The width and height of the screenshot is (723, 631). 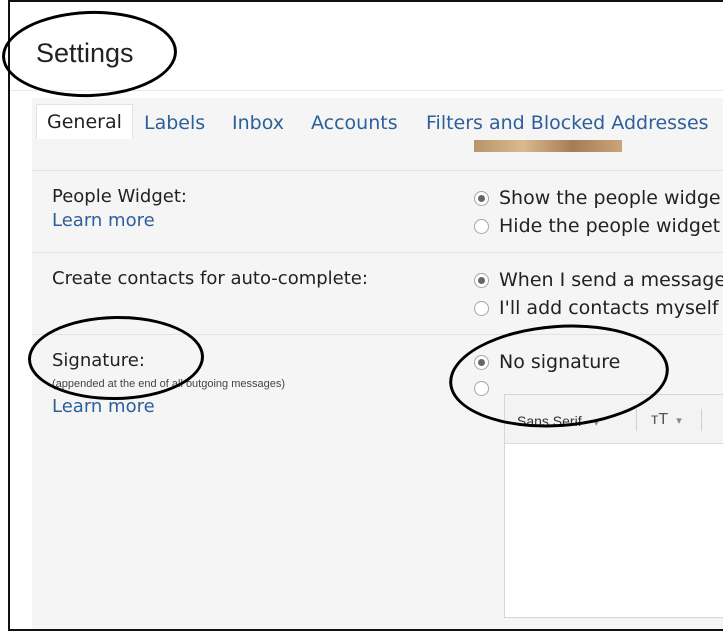 I want to click on tab-accounts: Accounts, so click(x=354, y=123).